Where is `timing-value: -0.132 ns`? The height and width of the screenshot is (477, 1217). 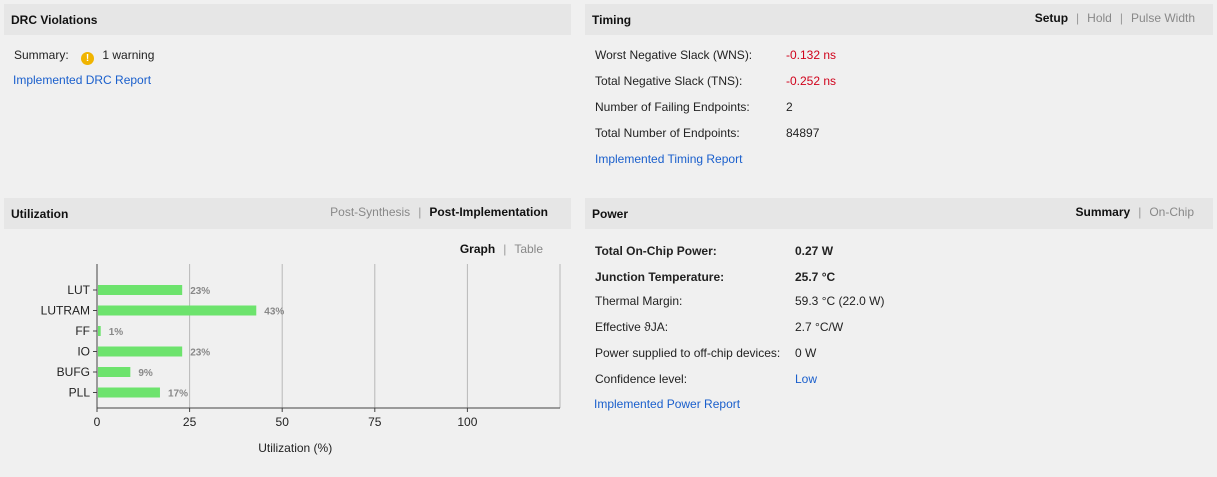
timing-value: -0.132 ns is located at coordinates (811, 55).